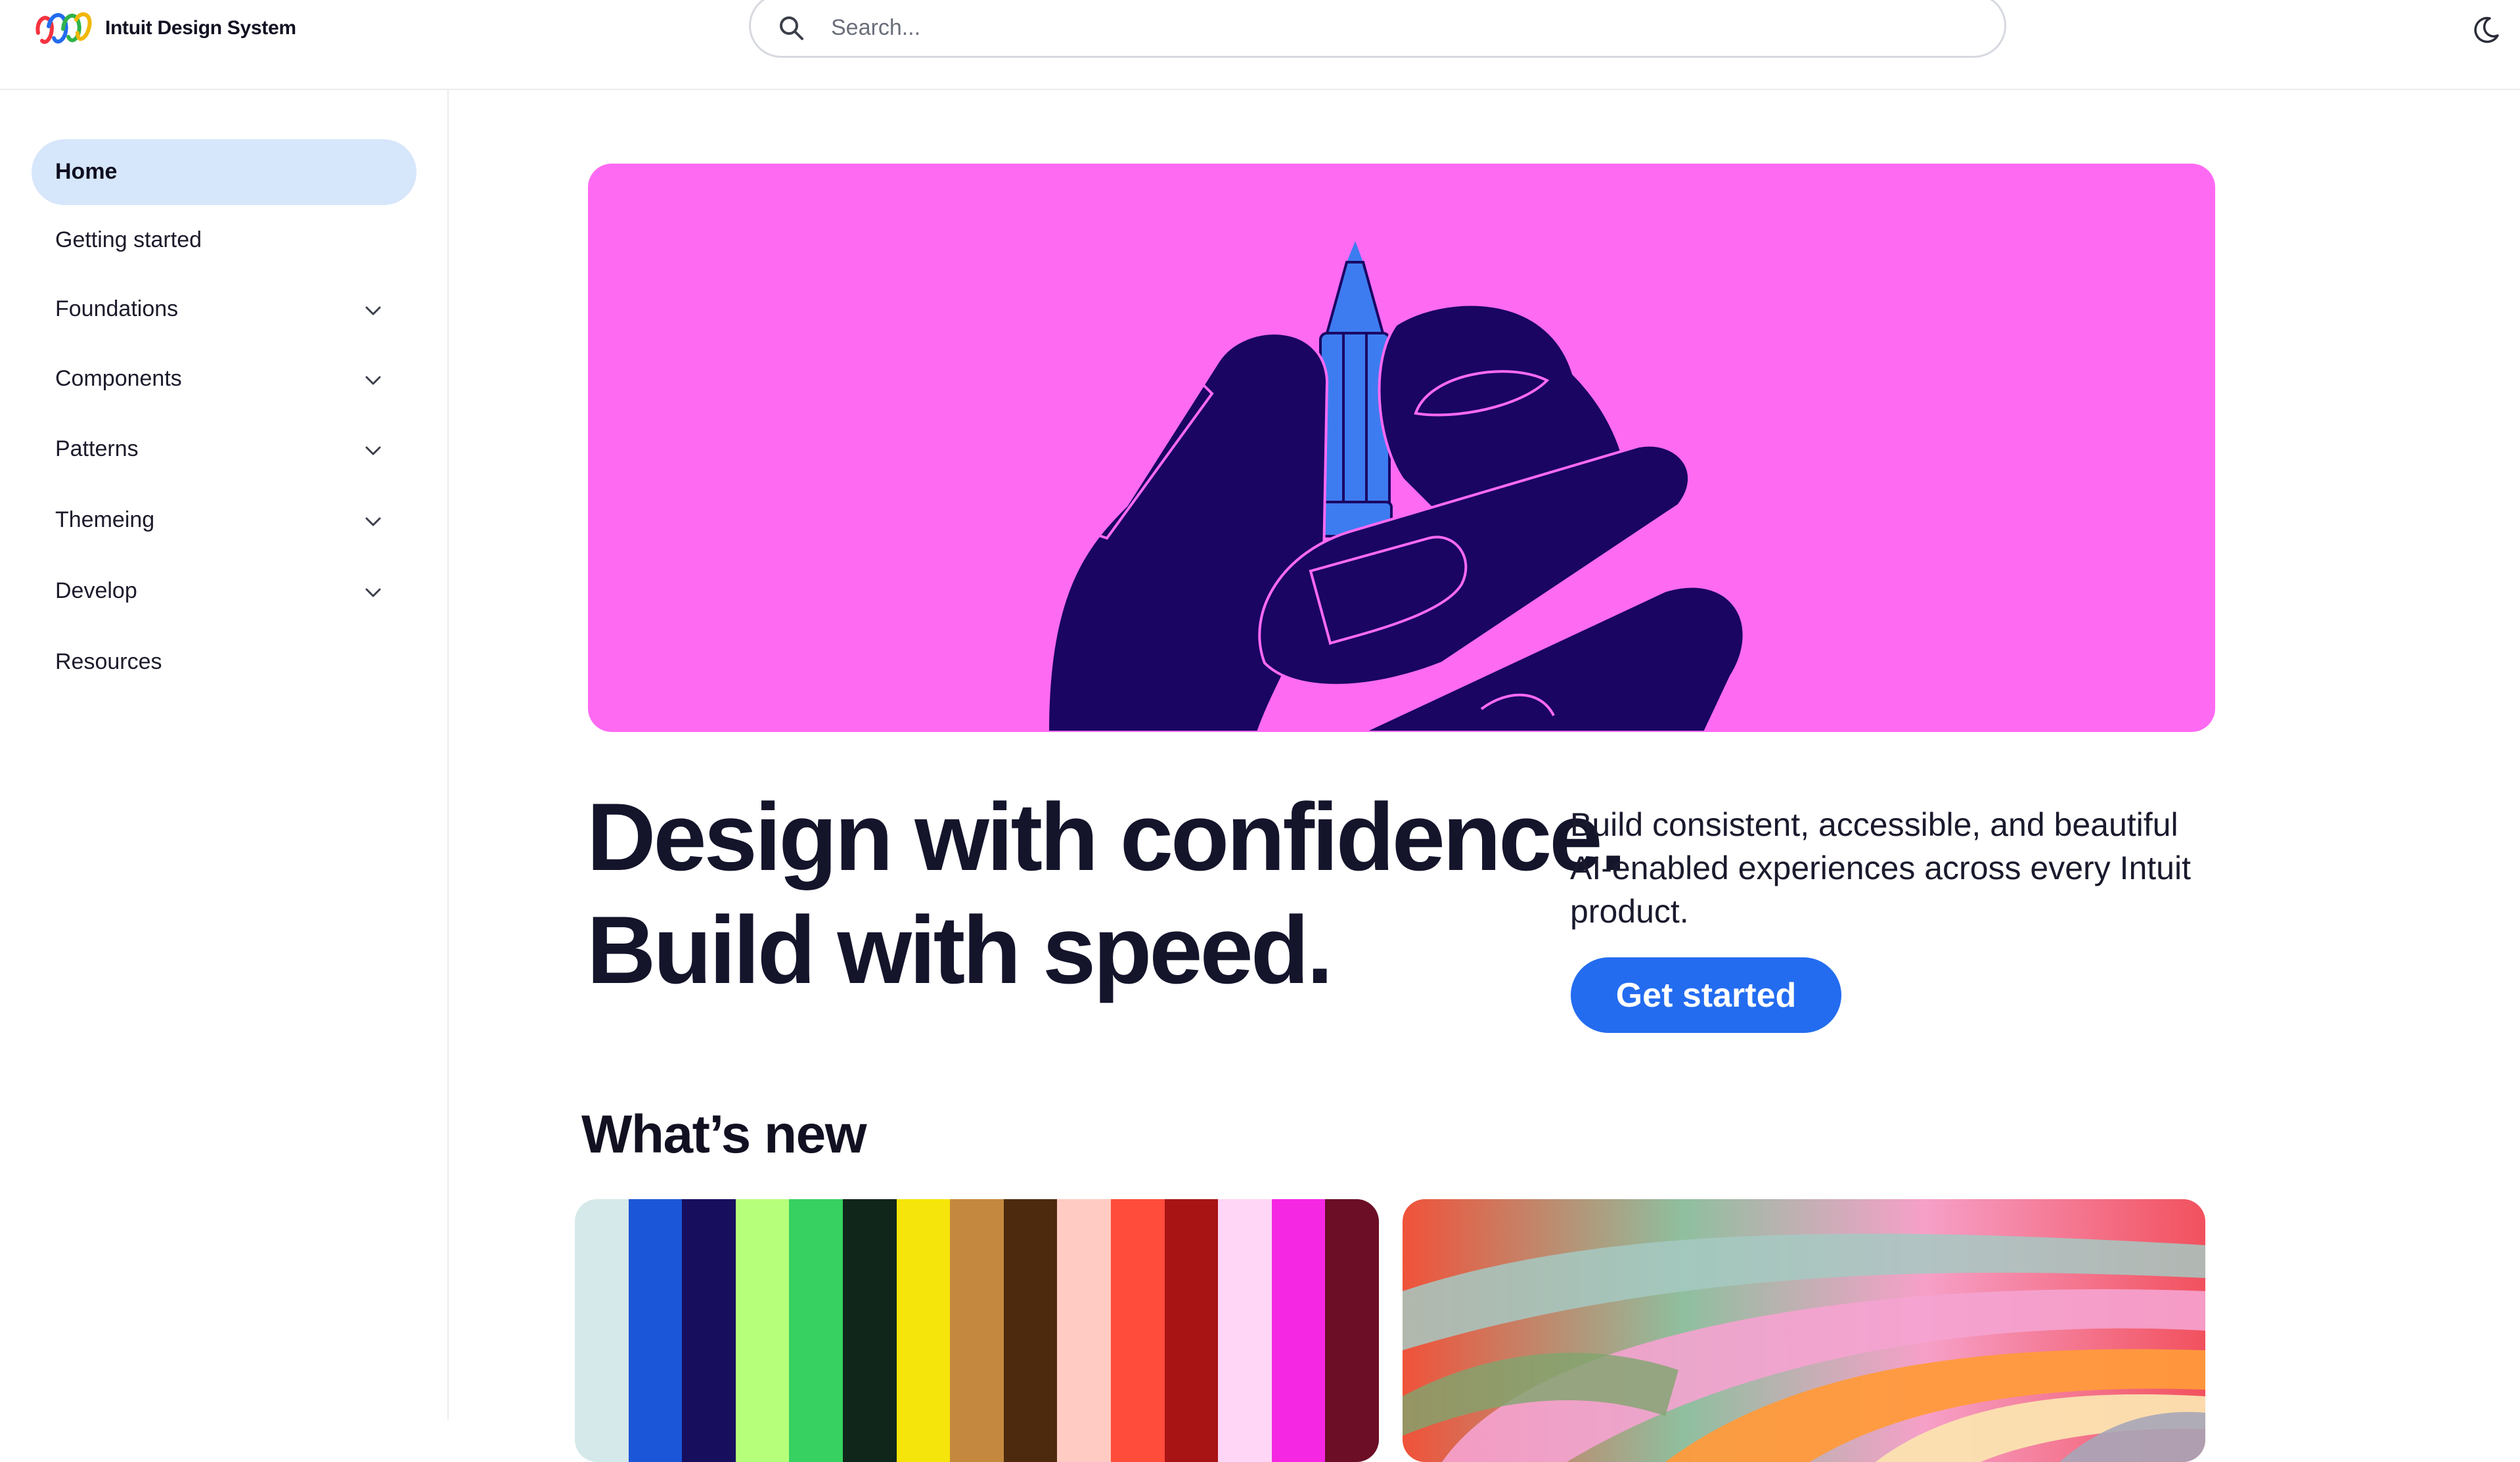  Describe the element at coordinates (224, 241) in the screenshot. I see `sidebar-item-getting-started: Getting started` at that location.